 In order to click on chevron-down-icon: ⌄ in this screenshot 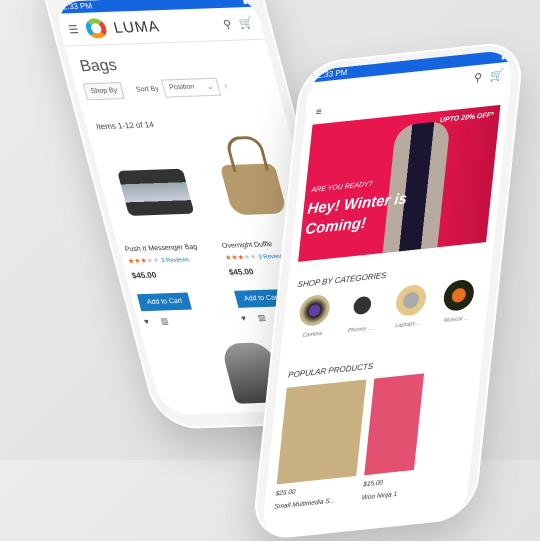, I will do `click(210, 87)`.